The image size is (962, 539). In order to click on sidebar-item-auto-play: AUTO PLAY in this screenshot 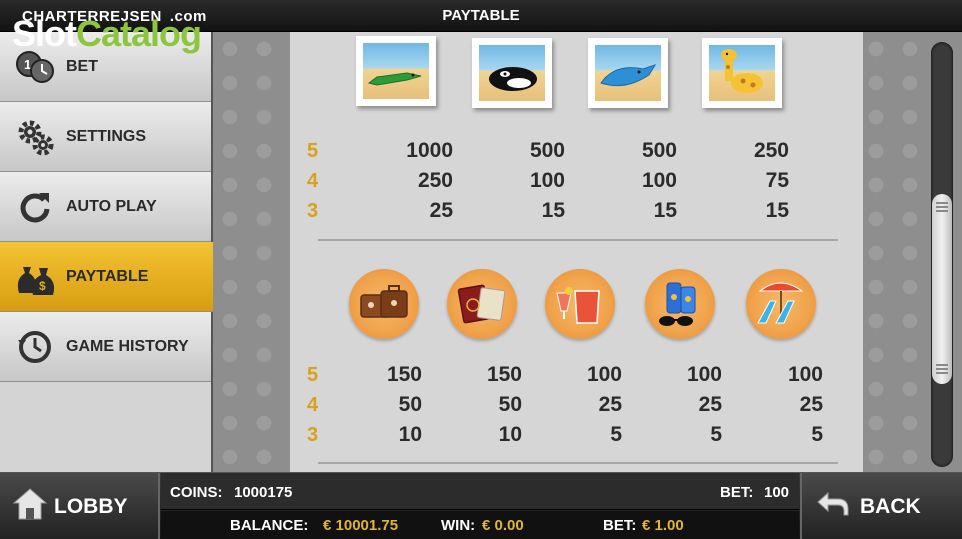, I will do `click(105, 207)`.